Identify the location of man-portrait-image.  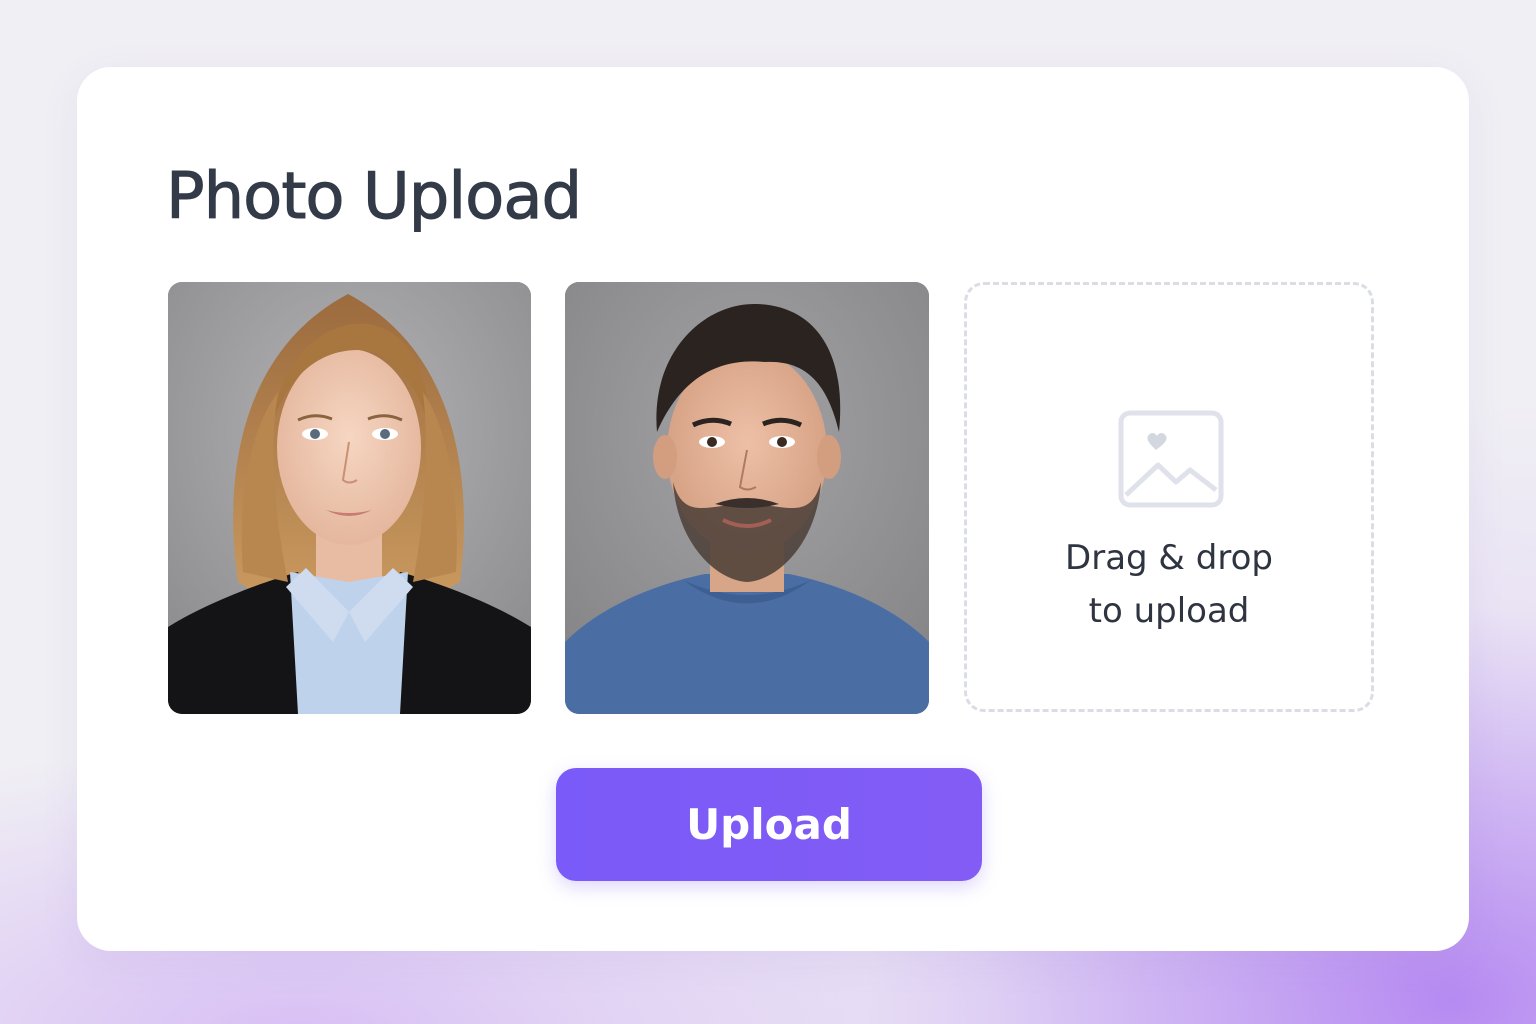
(747, 498).